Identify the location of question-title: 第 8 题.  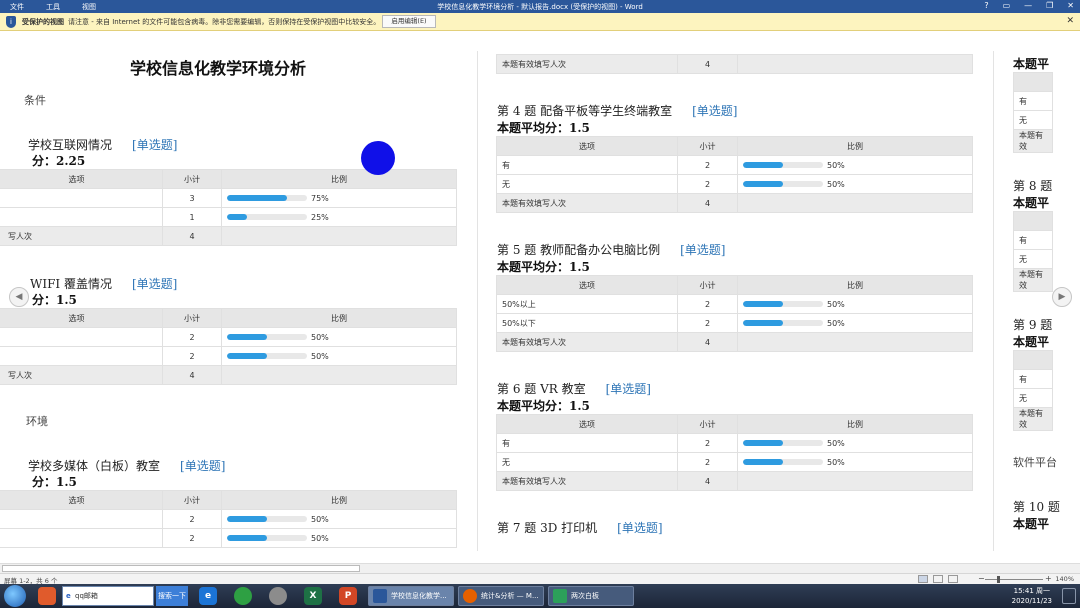
(1033, 186).